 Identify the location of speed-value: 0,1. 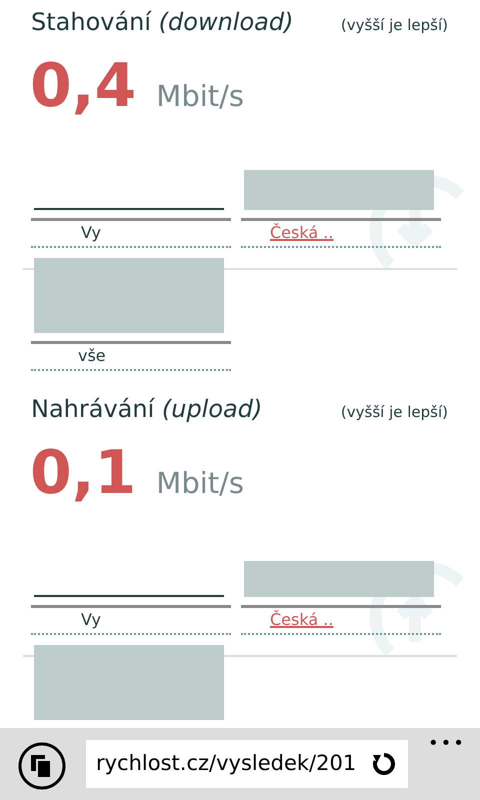
(83, 473).